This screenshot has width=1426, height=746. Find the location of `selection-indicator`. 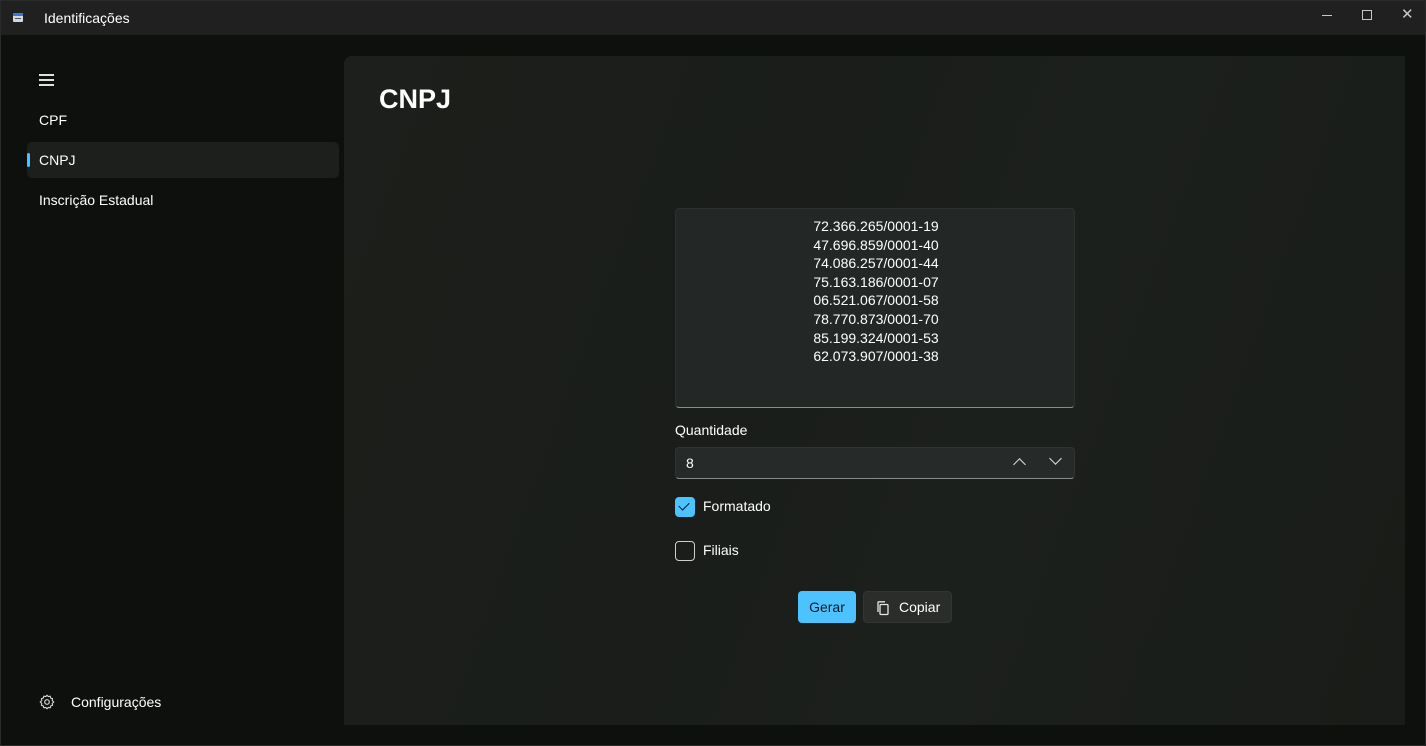

selection-indicator is located at coordinates (28, 160).